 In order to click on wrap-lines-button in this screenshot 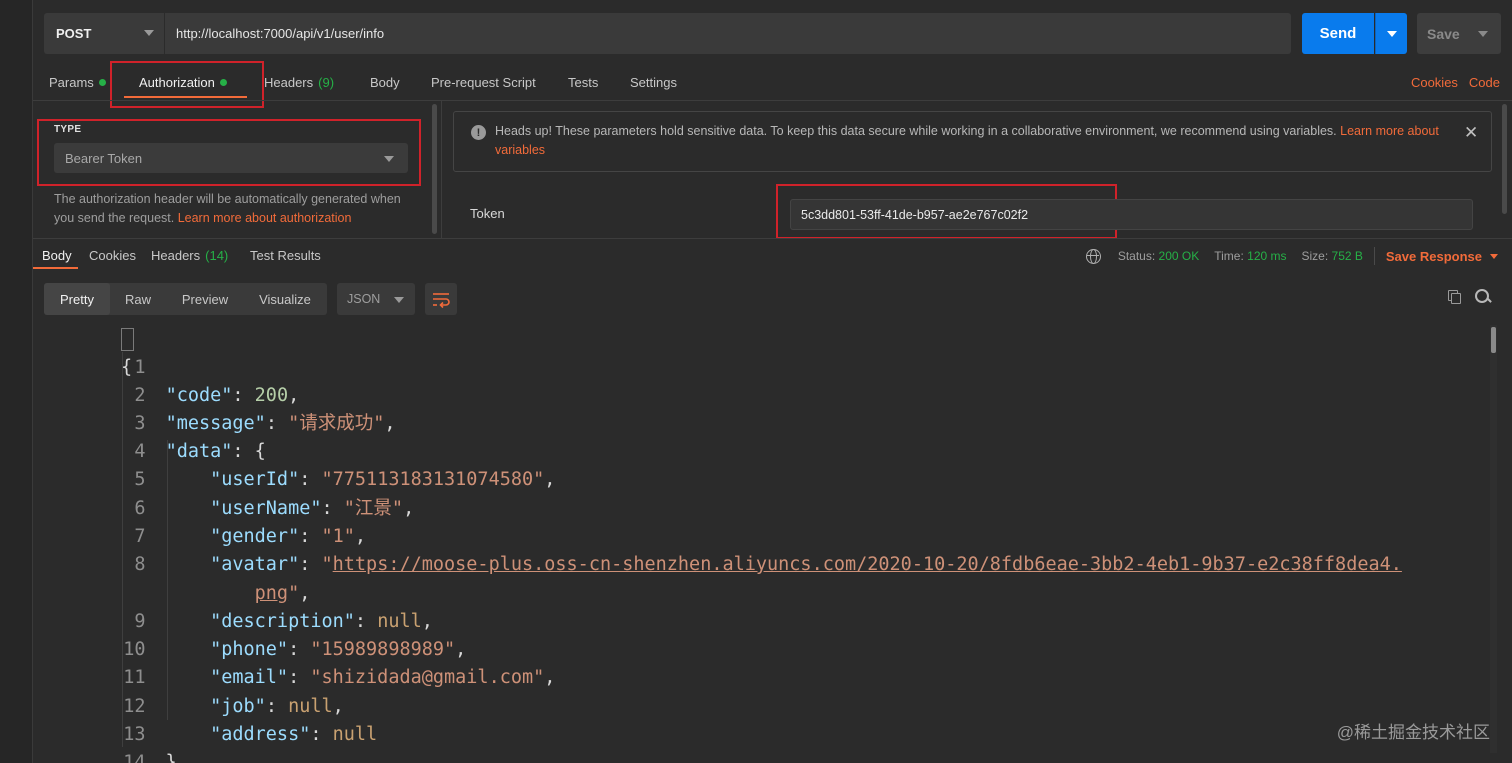, I will do `click(441, 299)`.